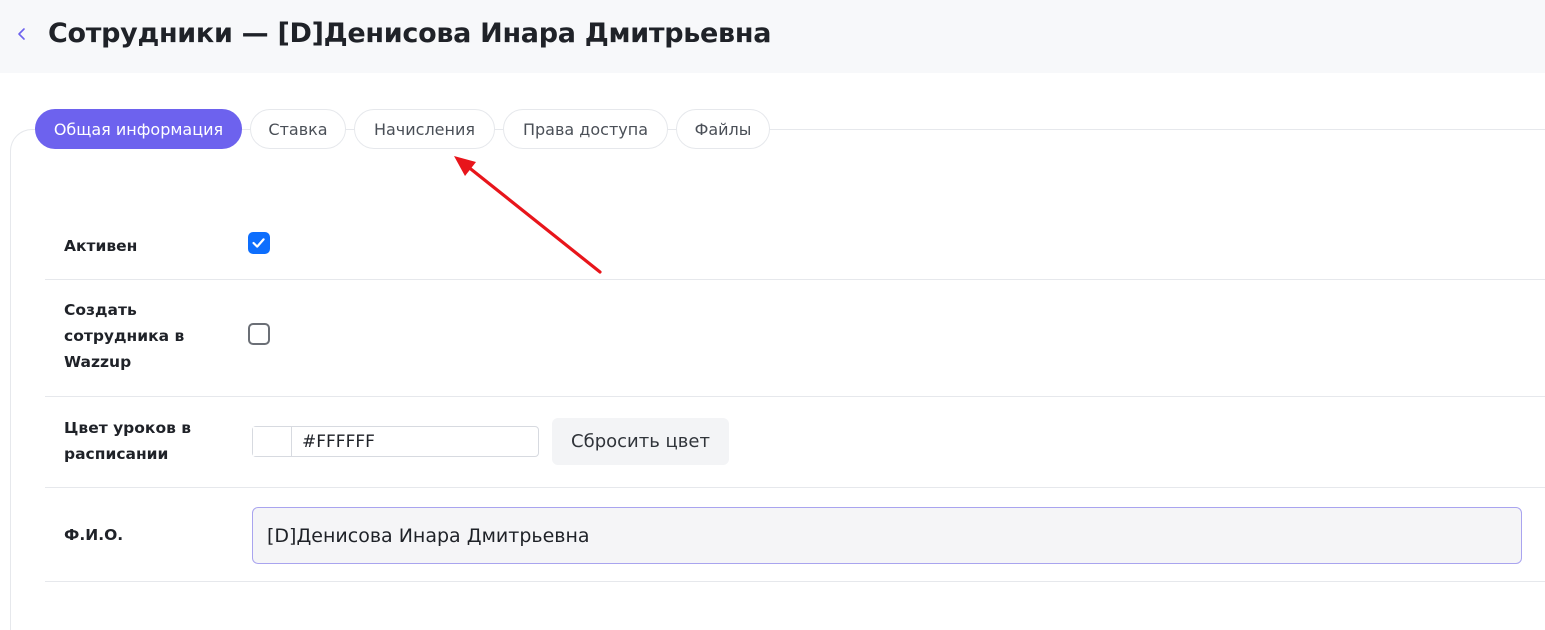 The height and width of the screenshot is (630, 1545). I want to click on checkmark-icon, so click(258, 243).